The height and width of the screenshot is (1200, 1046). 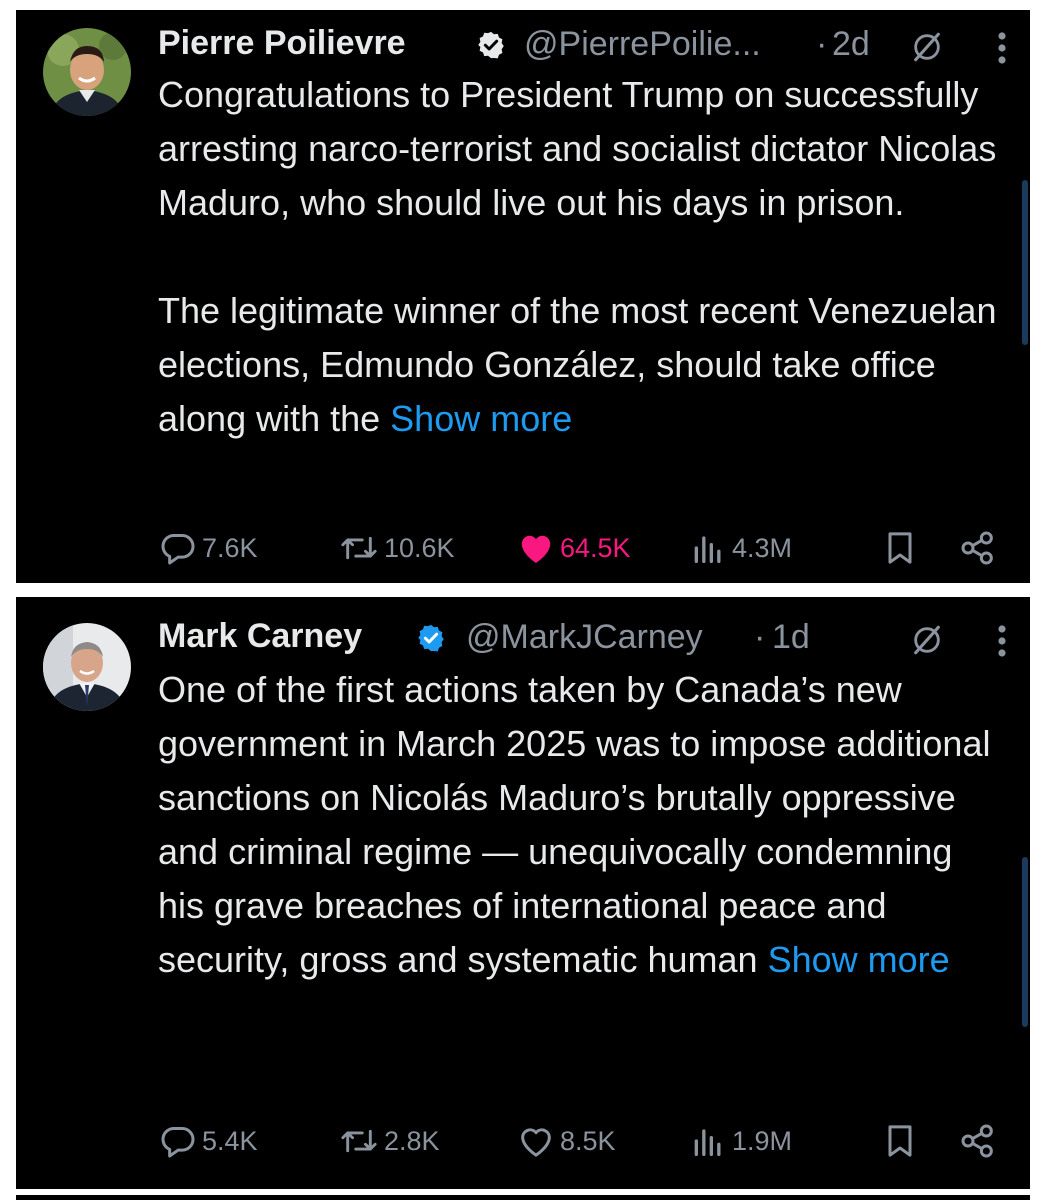 I want to click on tweet-actions: 7.6K 10.6K 64.5K 4.3M, so click(x=594, y=548).